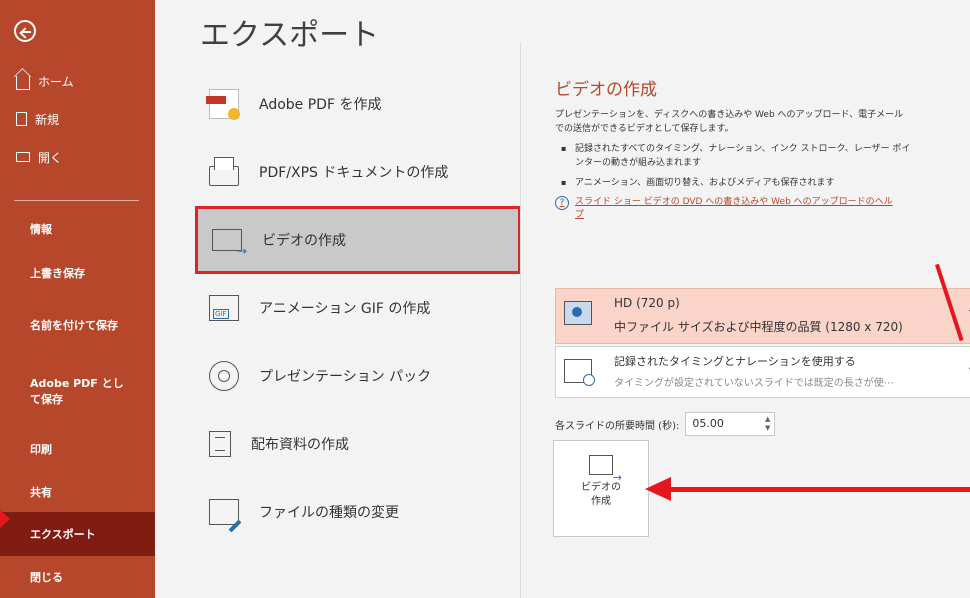 This screenshot has width=970, height=598. I want to click on detail-description-line: での送信ができるビデオとして保存します。, so click(644, 129).